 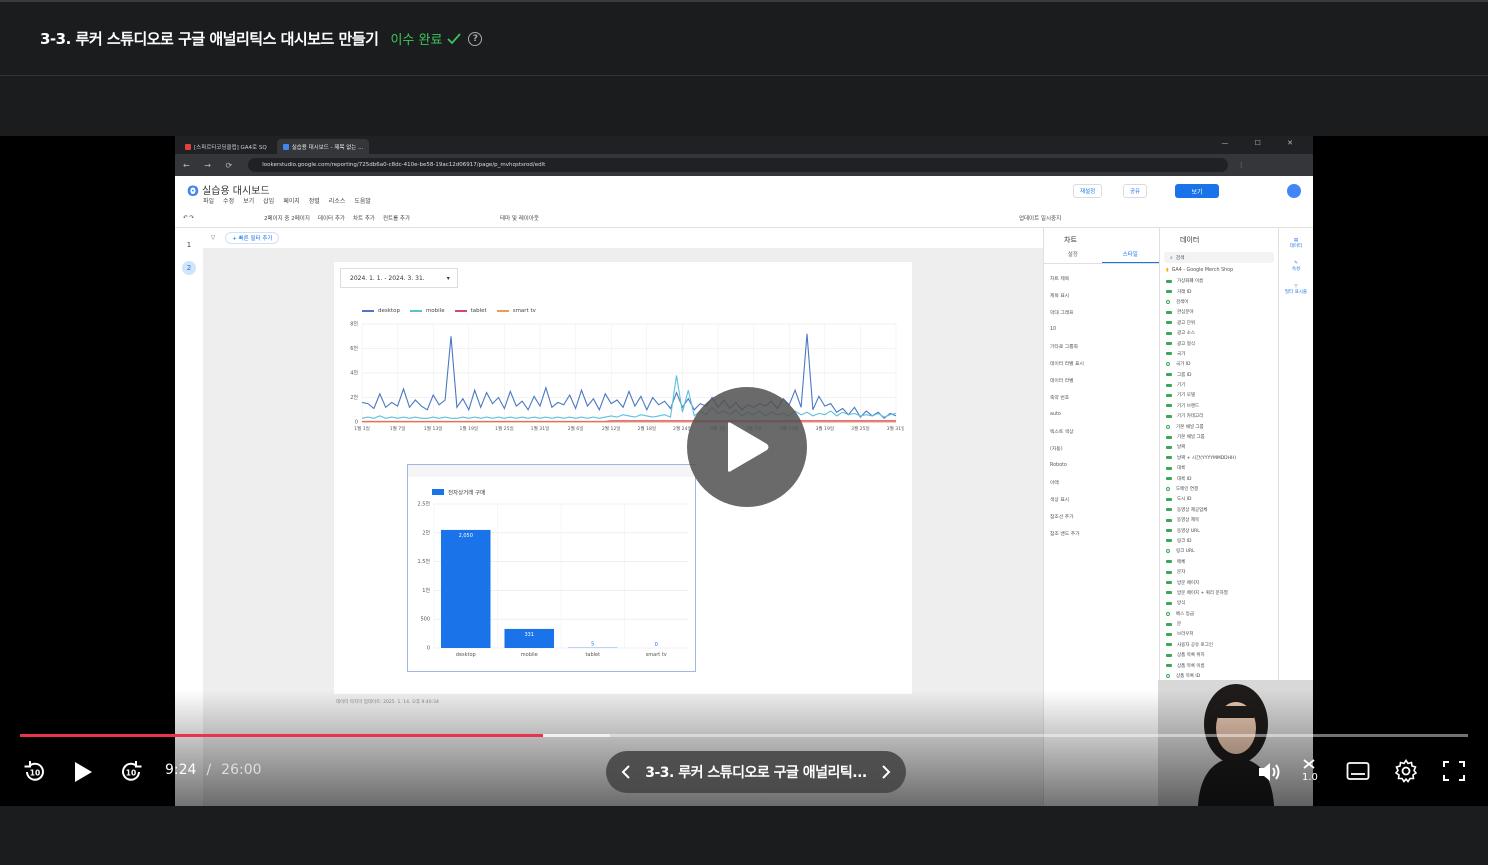 I want to click on menu-help: 도움말, so click(x=362, y=201).